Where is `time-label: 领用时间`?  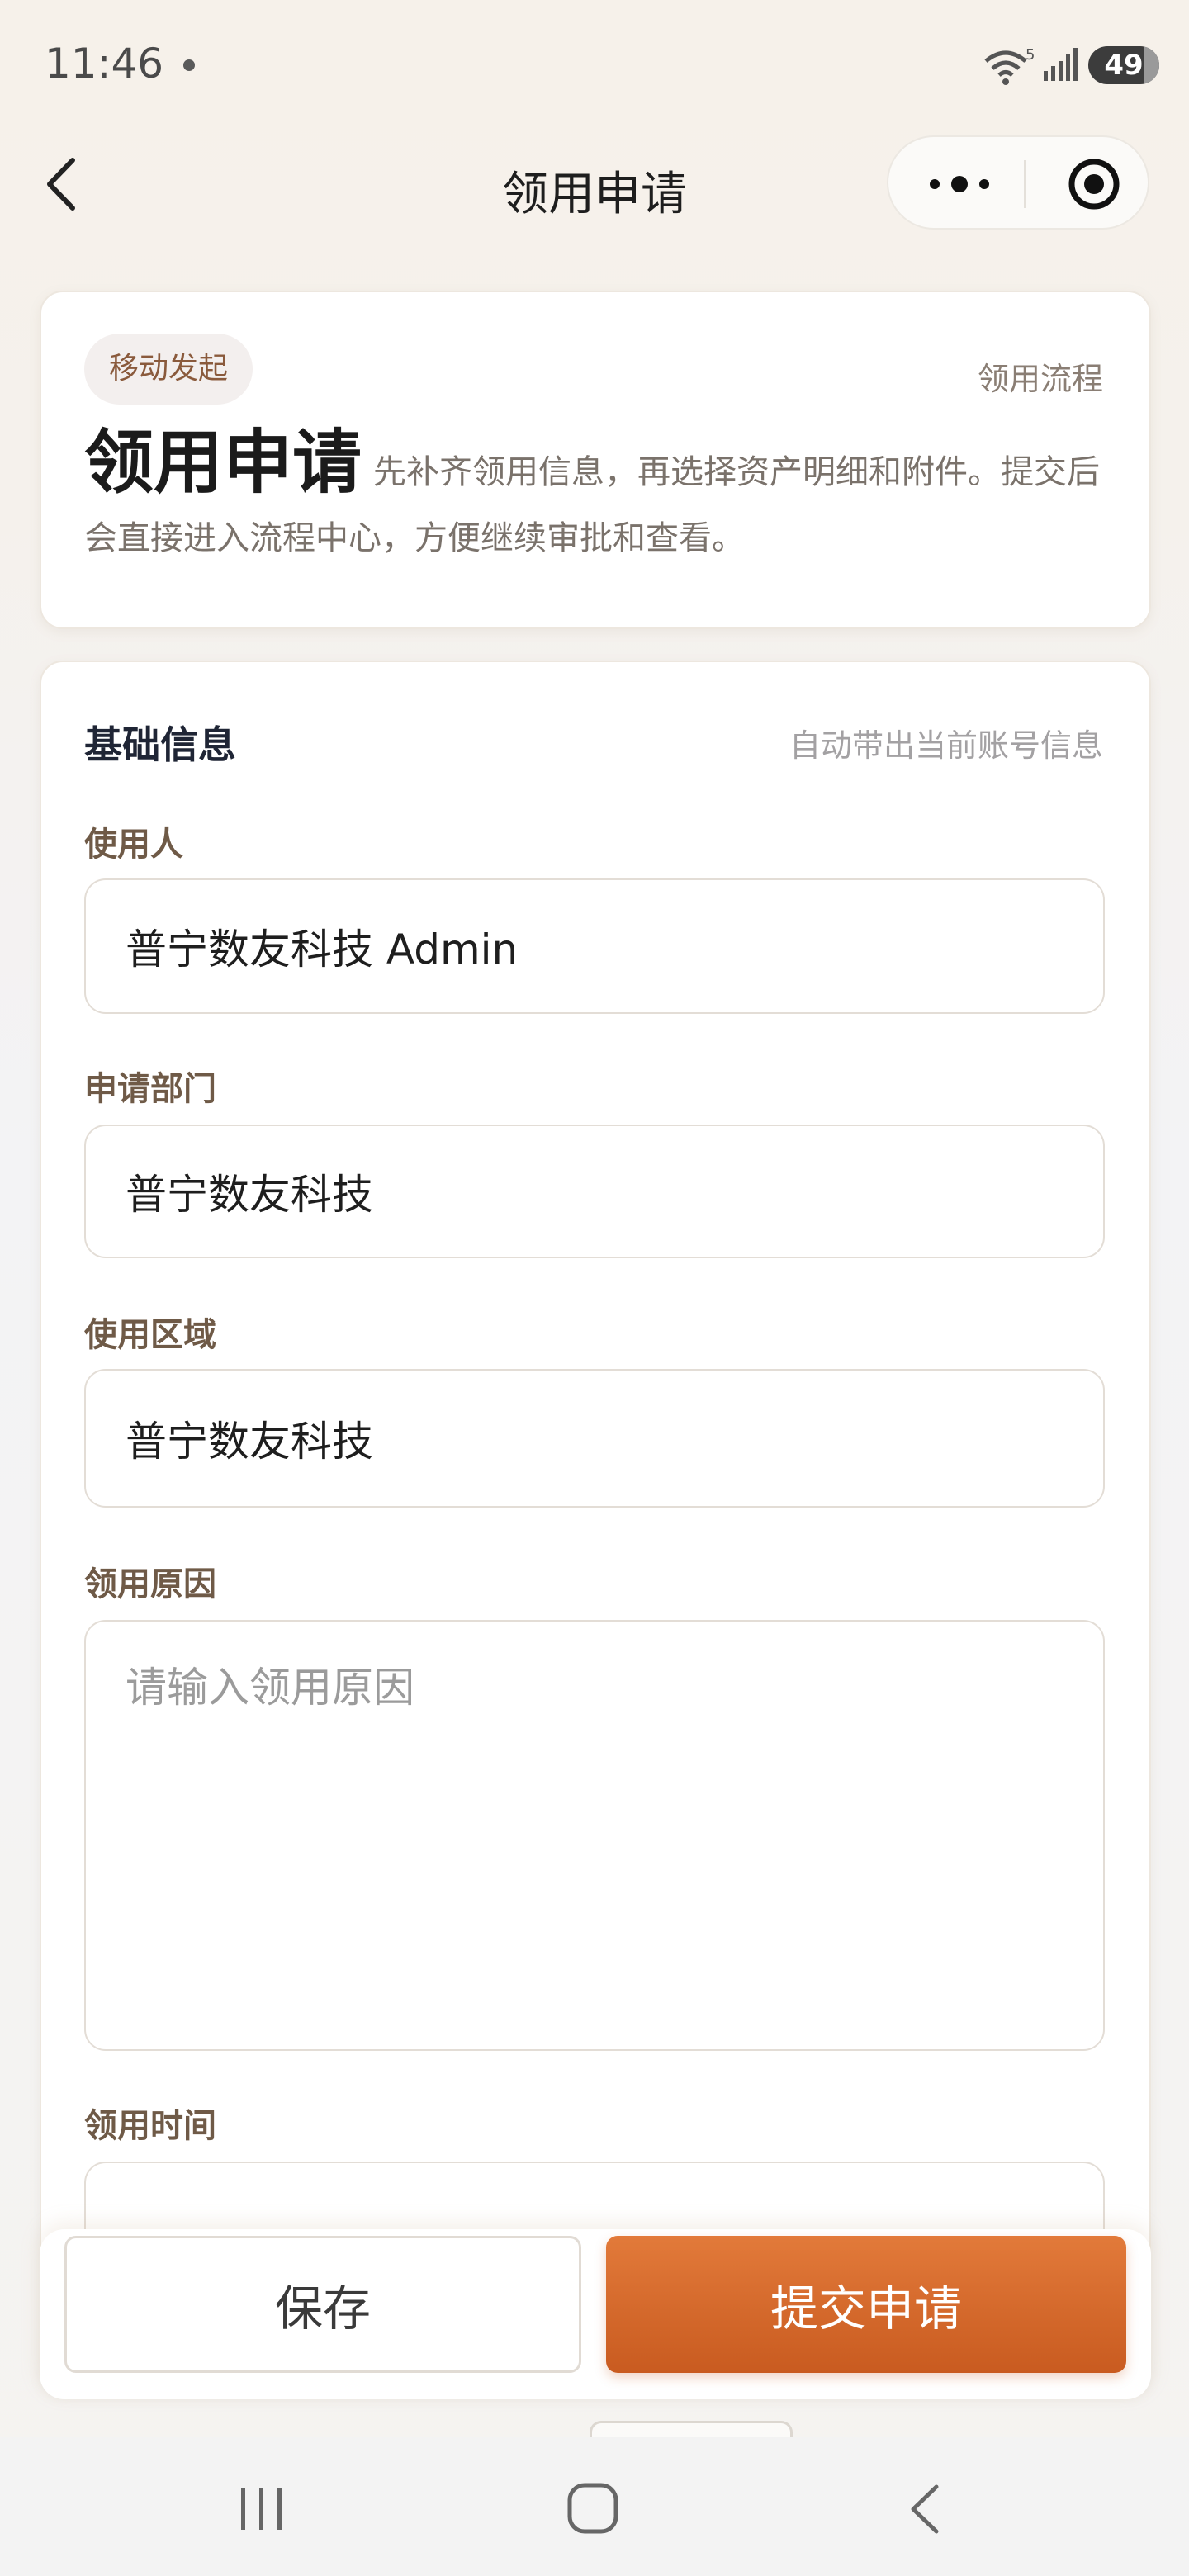 time-label: 领用时间 is located at coordinates (150, 2126).